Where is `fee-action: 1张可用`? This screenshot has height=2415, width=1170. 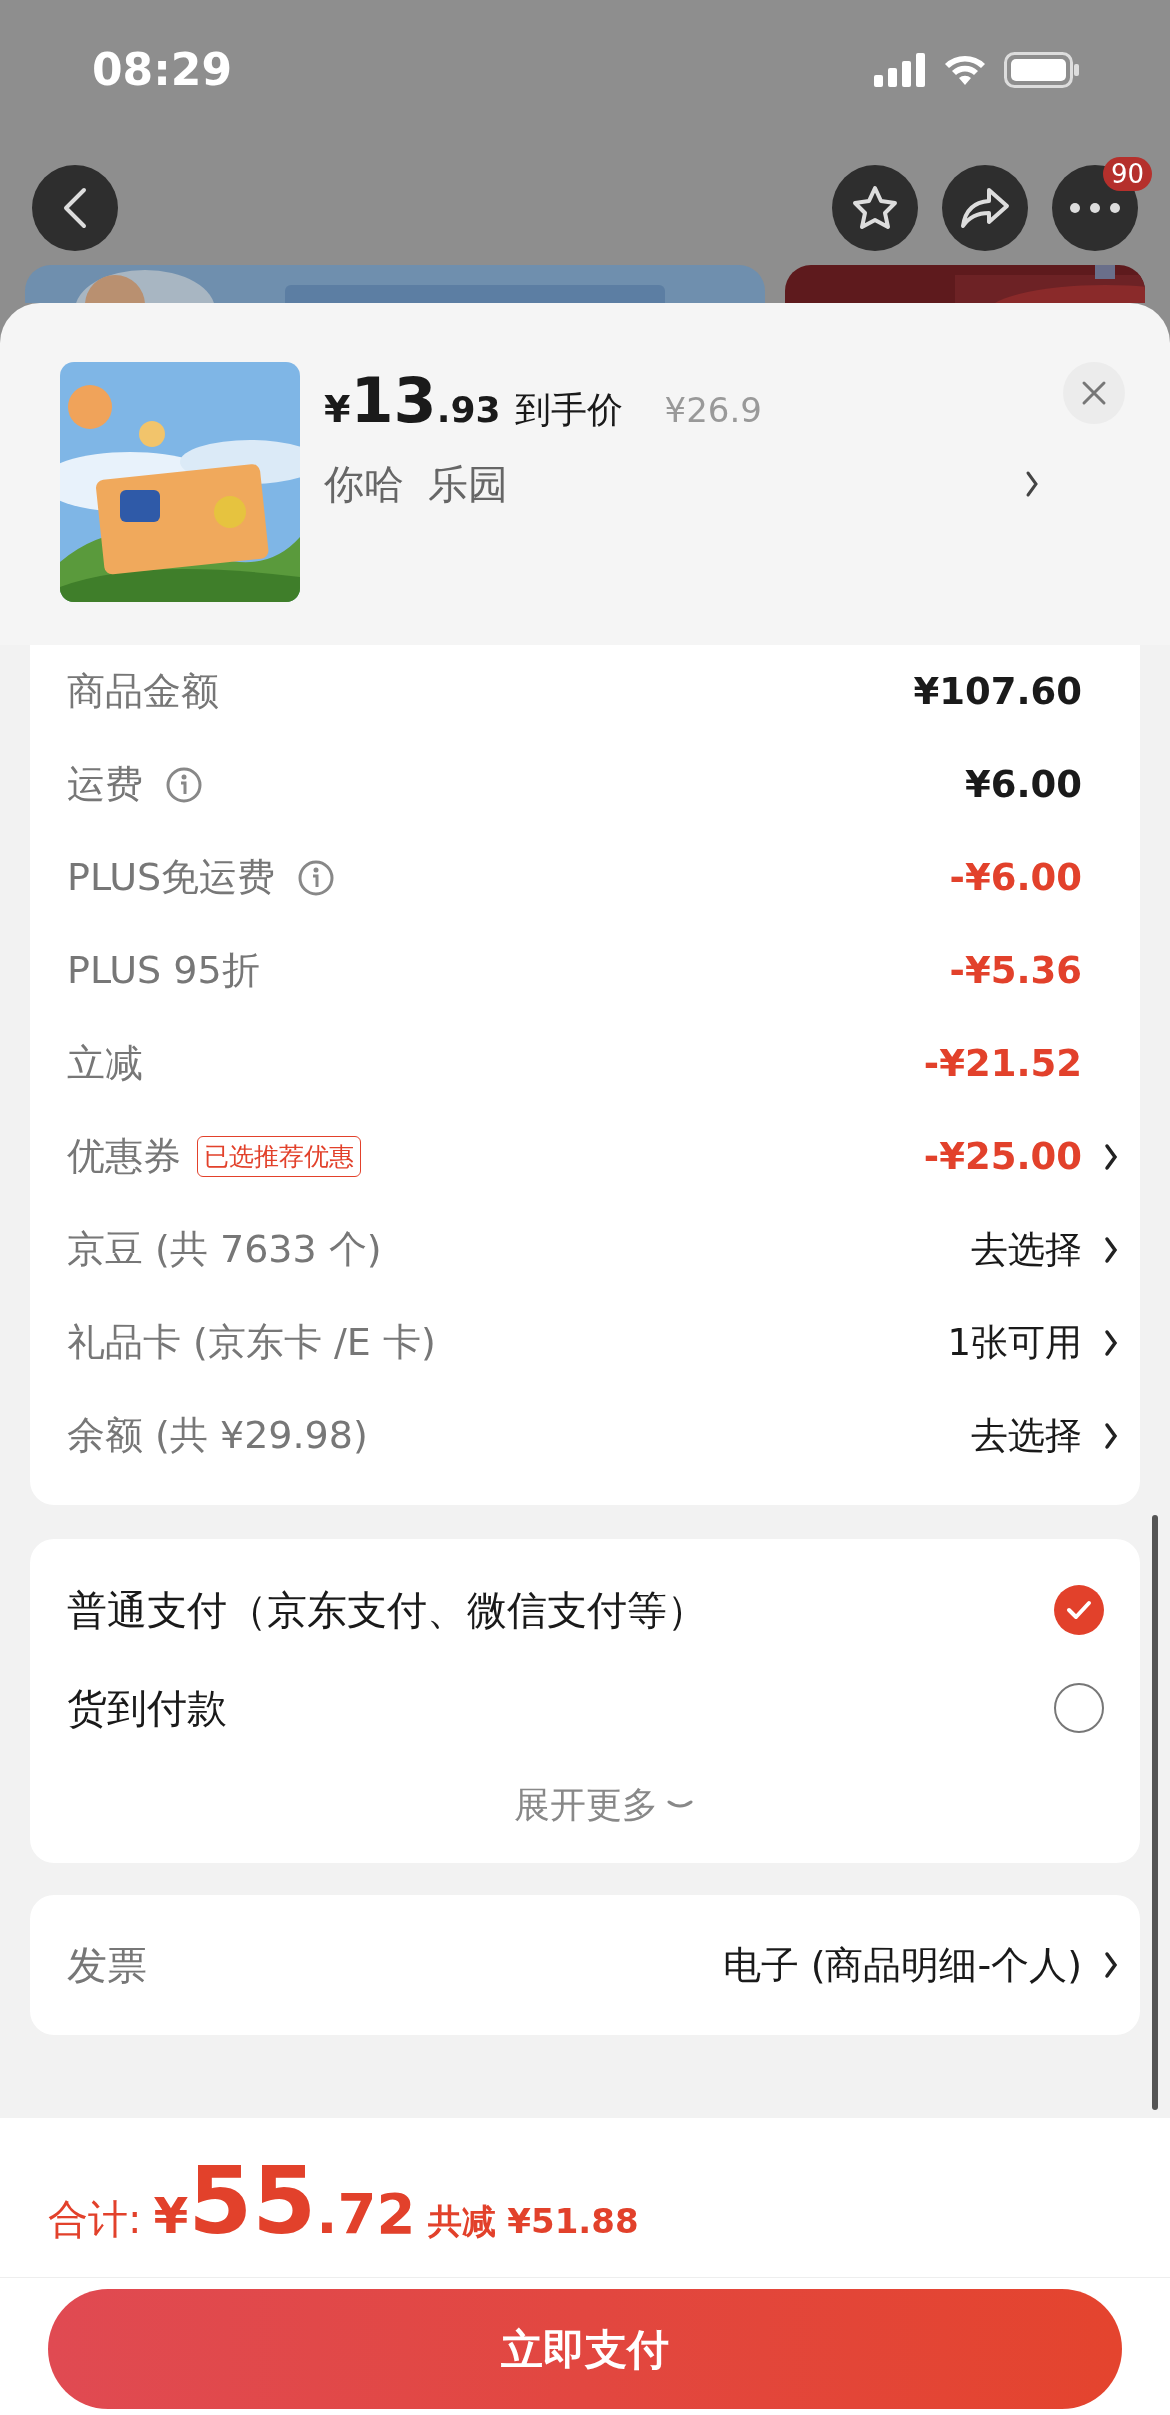
fee-action: 1张可用 is located at coordinates (1014, 1342).